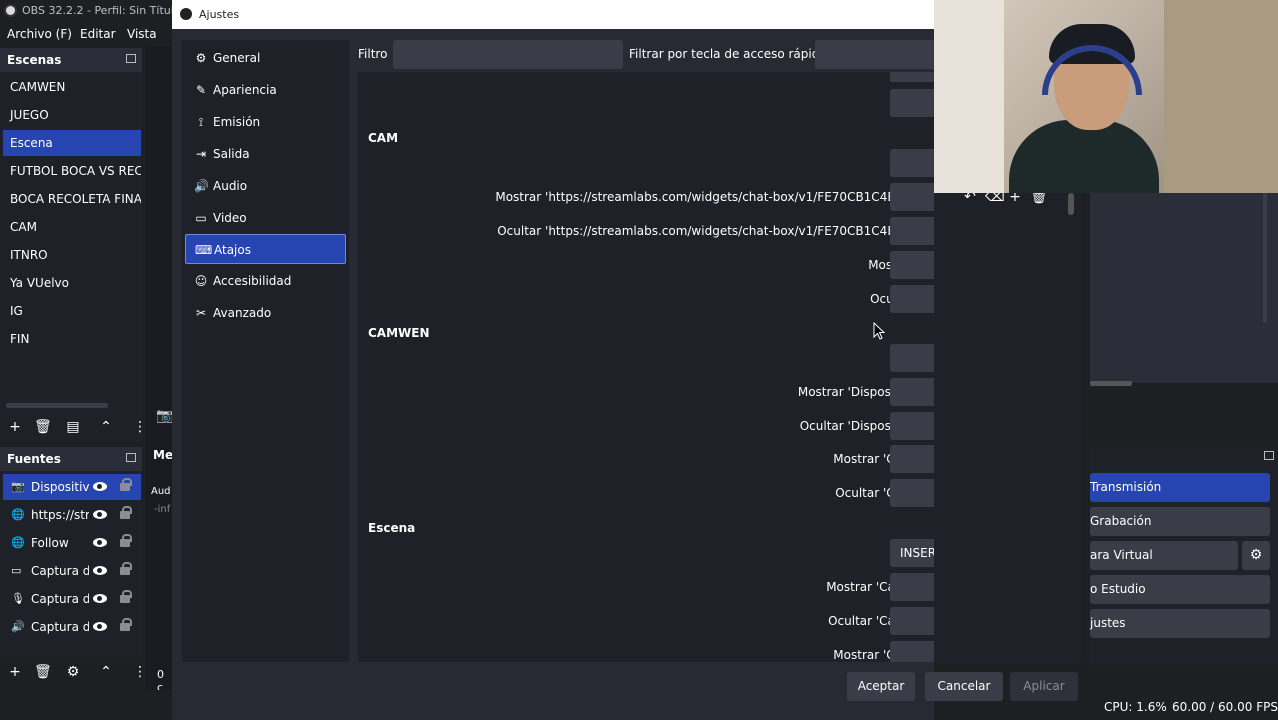 The width and height of the screenshot is (1278, 720). I want to click on nav-label: Audio, so click(230, 186).